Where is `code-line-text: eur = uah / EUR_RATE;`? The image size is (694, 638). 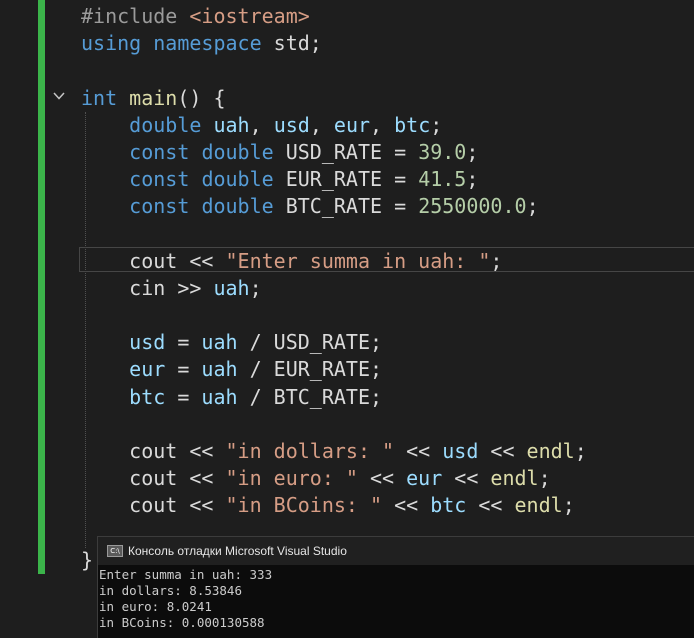 code-line-text: eur = uah / EUR_RATE; is located at coordinates (231, 369).